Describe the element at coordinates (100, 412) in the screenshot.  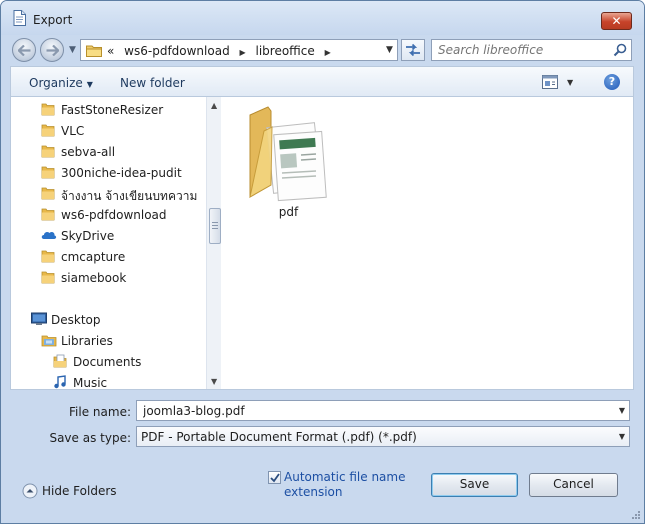
I see `file-name-label: File name:` at that location.